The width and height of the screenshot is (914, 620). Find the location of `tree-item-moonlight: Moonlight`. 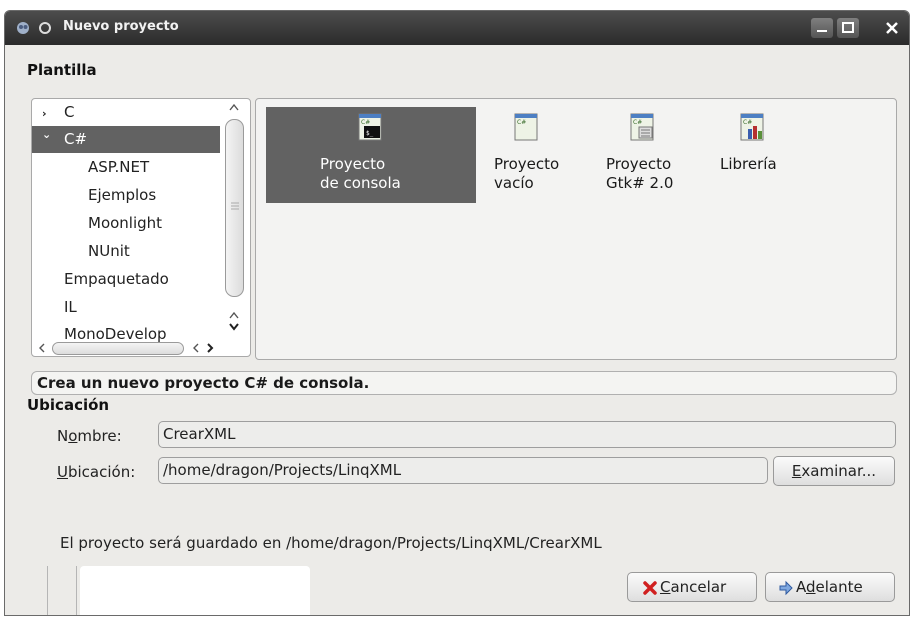

tree-item-moonlight: Moonlight is located at coordinates (126, 223).